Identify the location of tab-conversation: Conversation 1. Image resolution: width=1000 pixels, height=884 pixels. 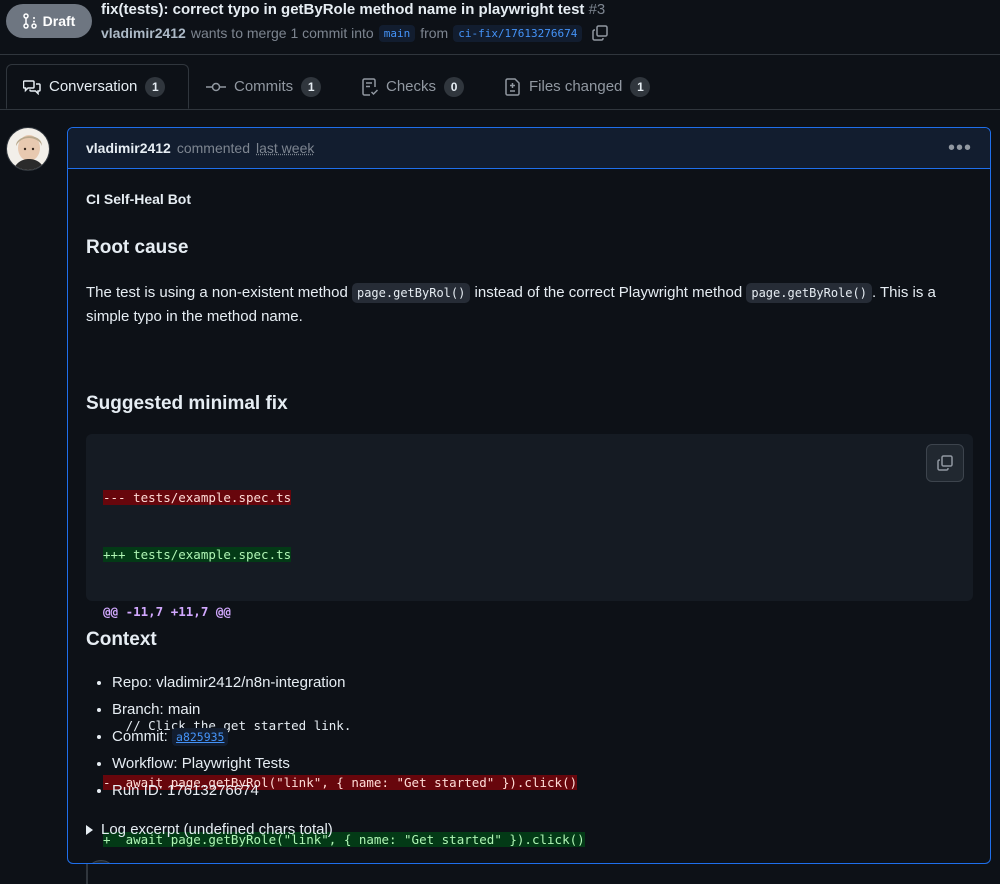
(97, 86).